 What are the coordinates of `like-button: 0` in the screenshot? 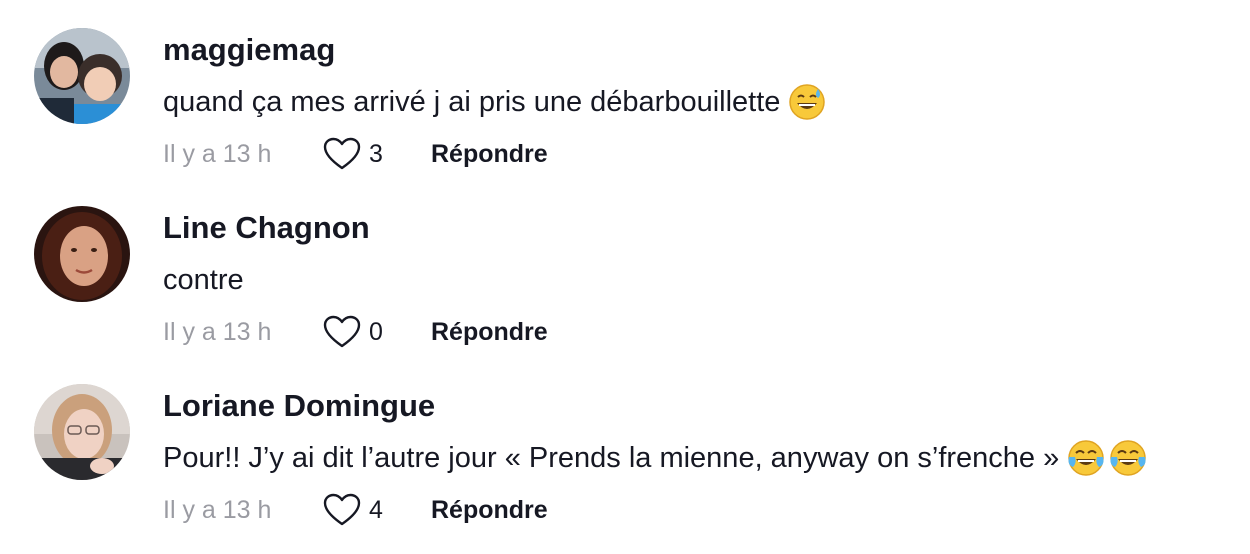 It's located at (377, 332).